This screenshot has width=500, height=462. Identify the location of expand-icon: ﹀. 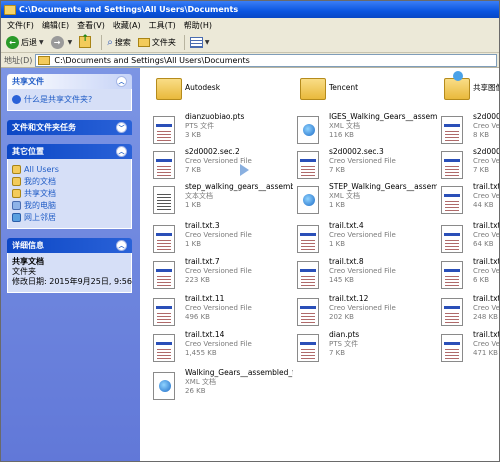
(121, 127).